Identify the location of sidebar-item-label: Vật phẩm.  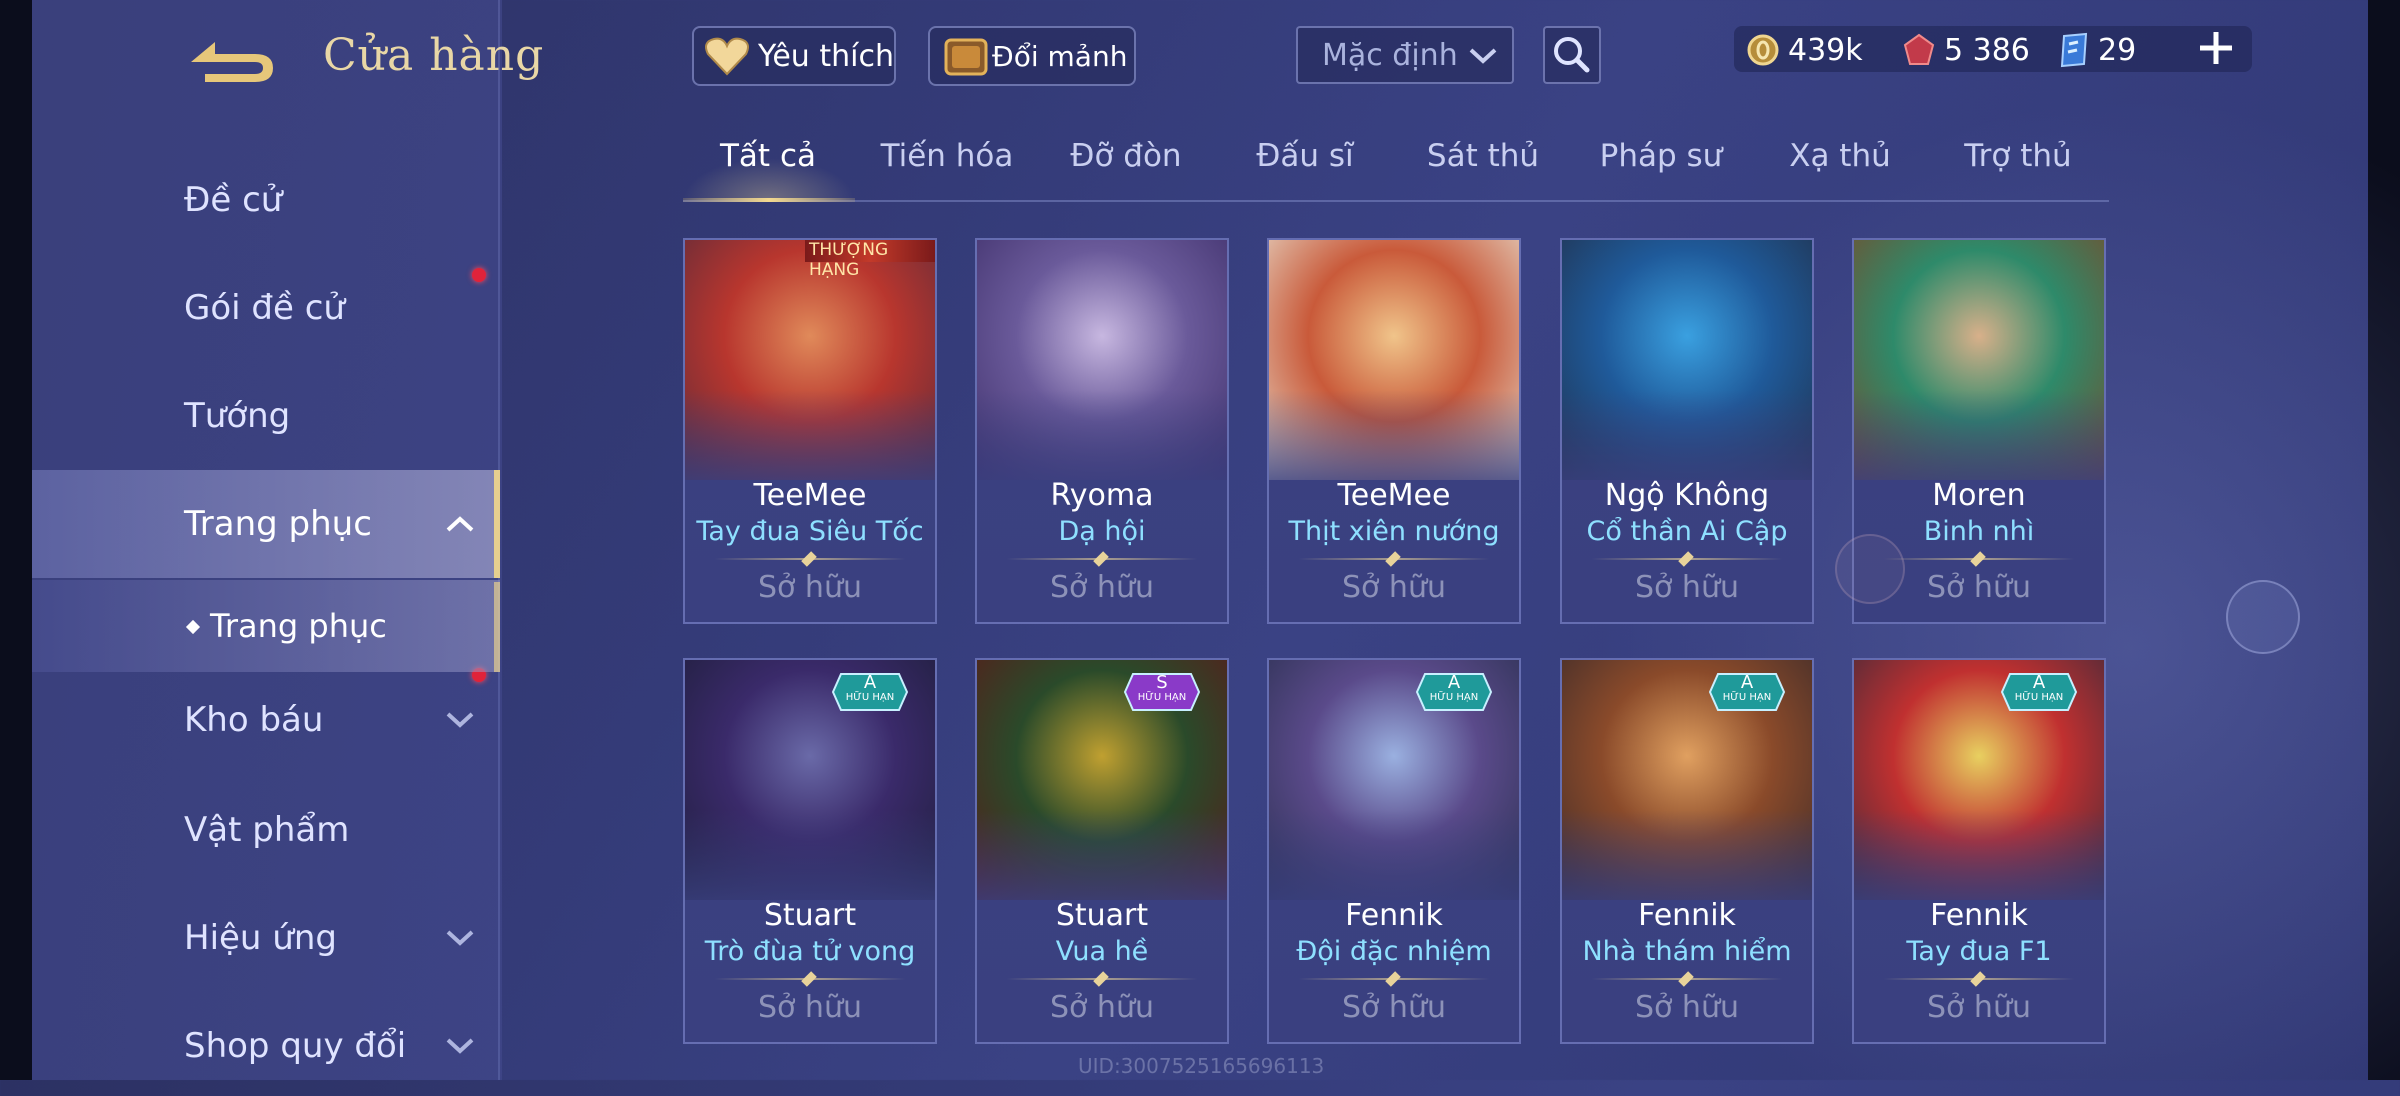
(267, 830).